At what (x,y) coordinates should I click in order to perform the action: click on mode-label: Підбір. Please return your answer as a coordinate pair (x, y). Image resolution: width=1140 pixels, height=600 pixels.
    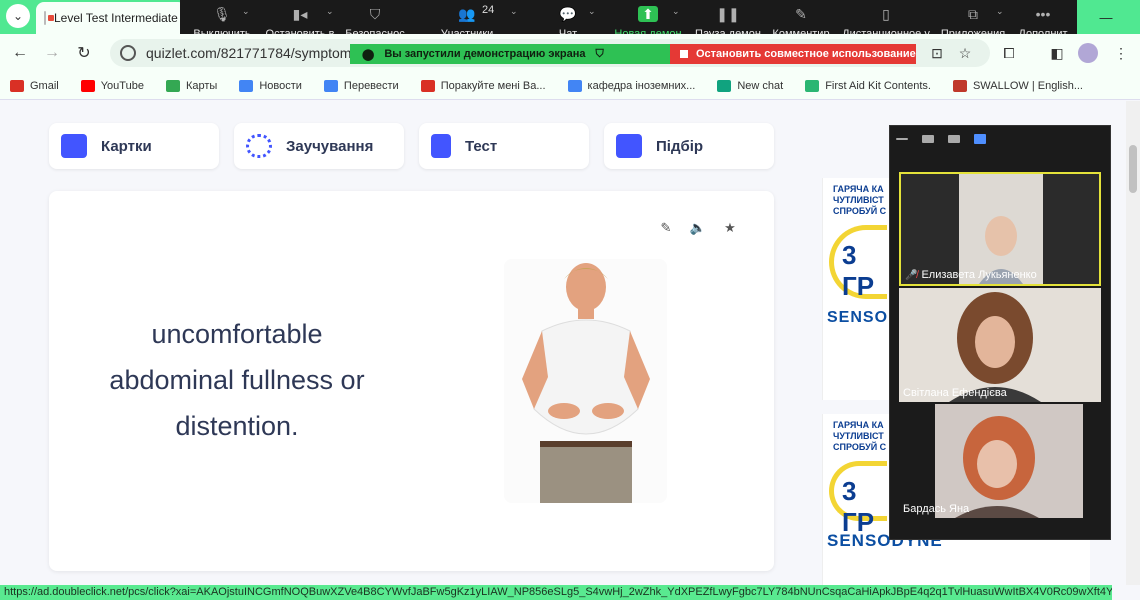
    Looking at the image, I should click on (680, 146).